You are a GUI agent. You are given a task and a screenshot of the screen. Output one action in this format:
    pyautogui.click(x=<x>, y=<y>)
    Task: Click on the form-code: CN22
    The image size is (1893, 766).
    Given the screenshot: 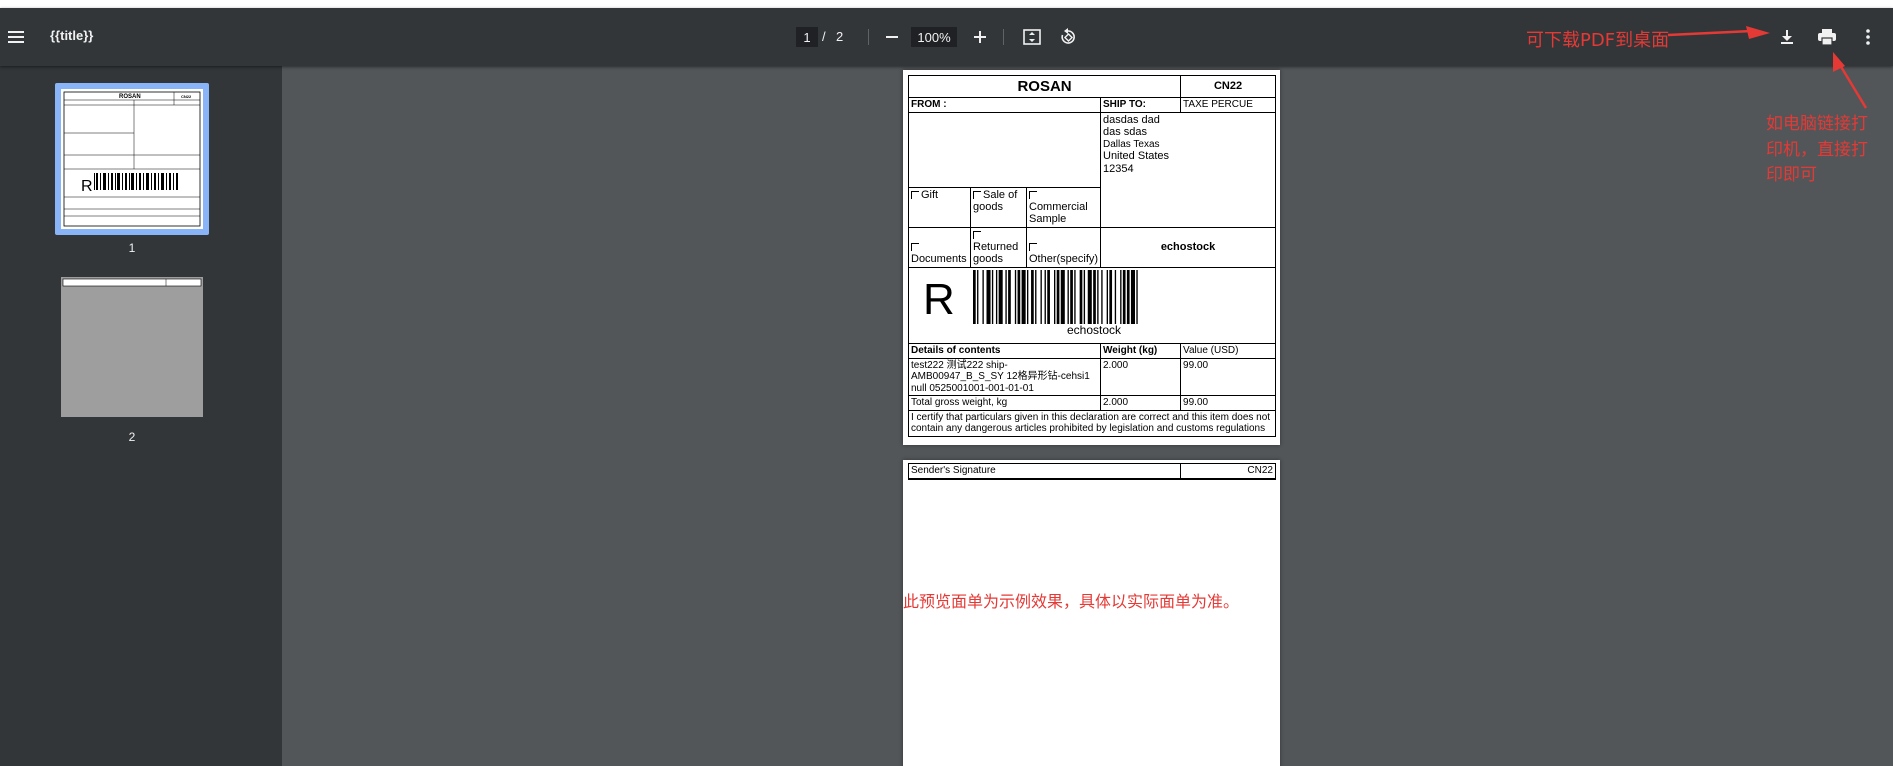 What is the action you would take?
    pyautogui.click(x=1228, y=86)
    